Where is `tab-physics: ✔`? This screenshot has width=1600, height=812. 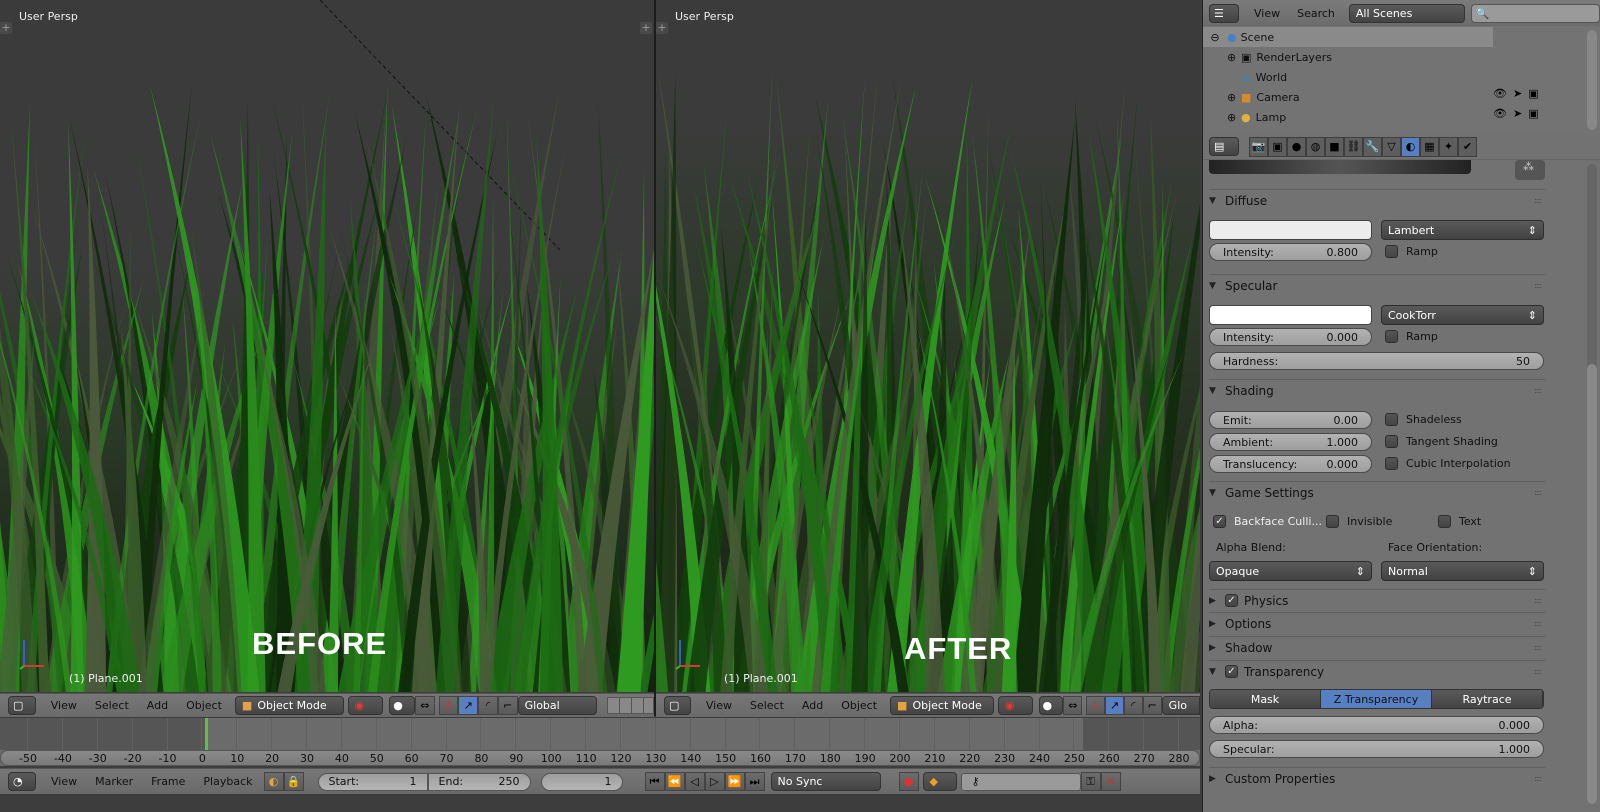 tab-physics: ✔ is located at coordinates (1467, 146).